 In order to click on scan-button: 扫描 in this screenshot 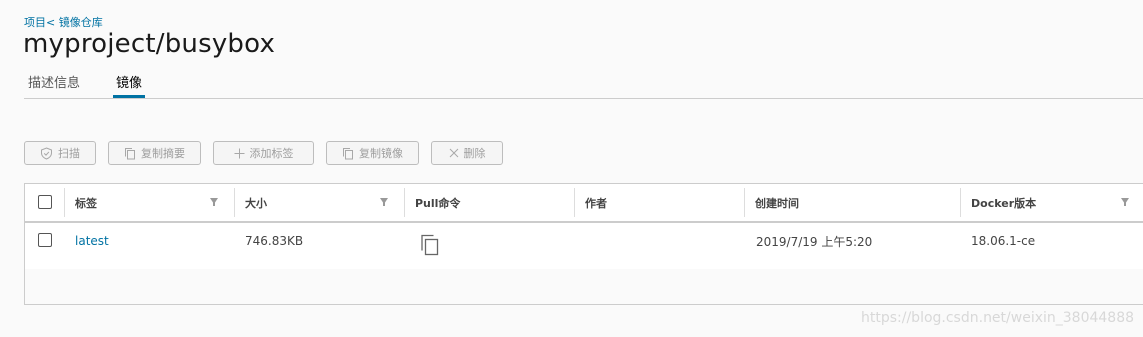, I will do `click(60, 153)`.